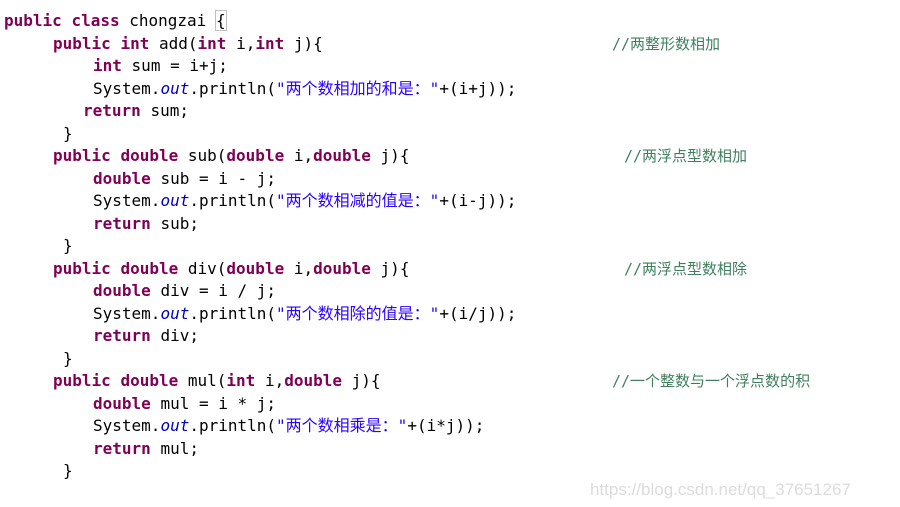 The height and width of the screenshot is (507, 900). Describe the element at coordinates (720, 489) in the screenshot. I see `watermark: https://blog.csdn.net/qq_37651267` at that location.